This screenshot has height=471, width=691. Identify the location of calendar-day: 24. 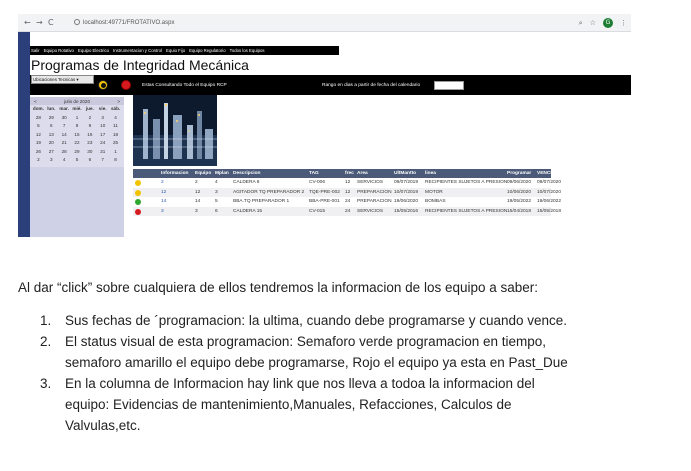
(102, 143).